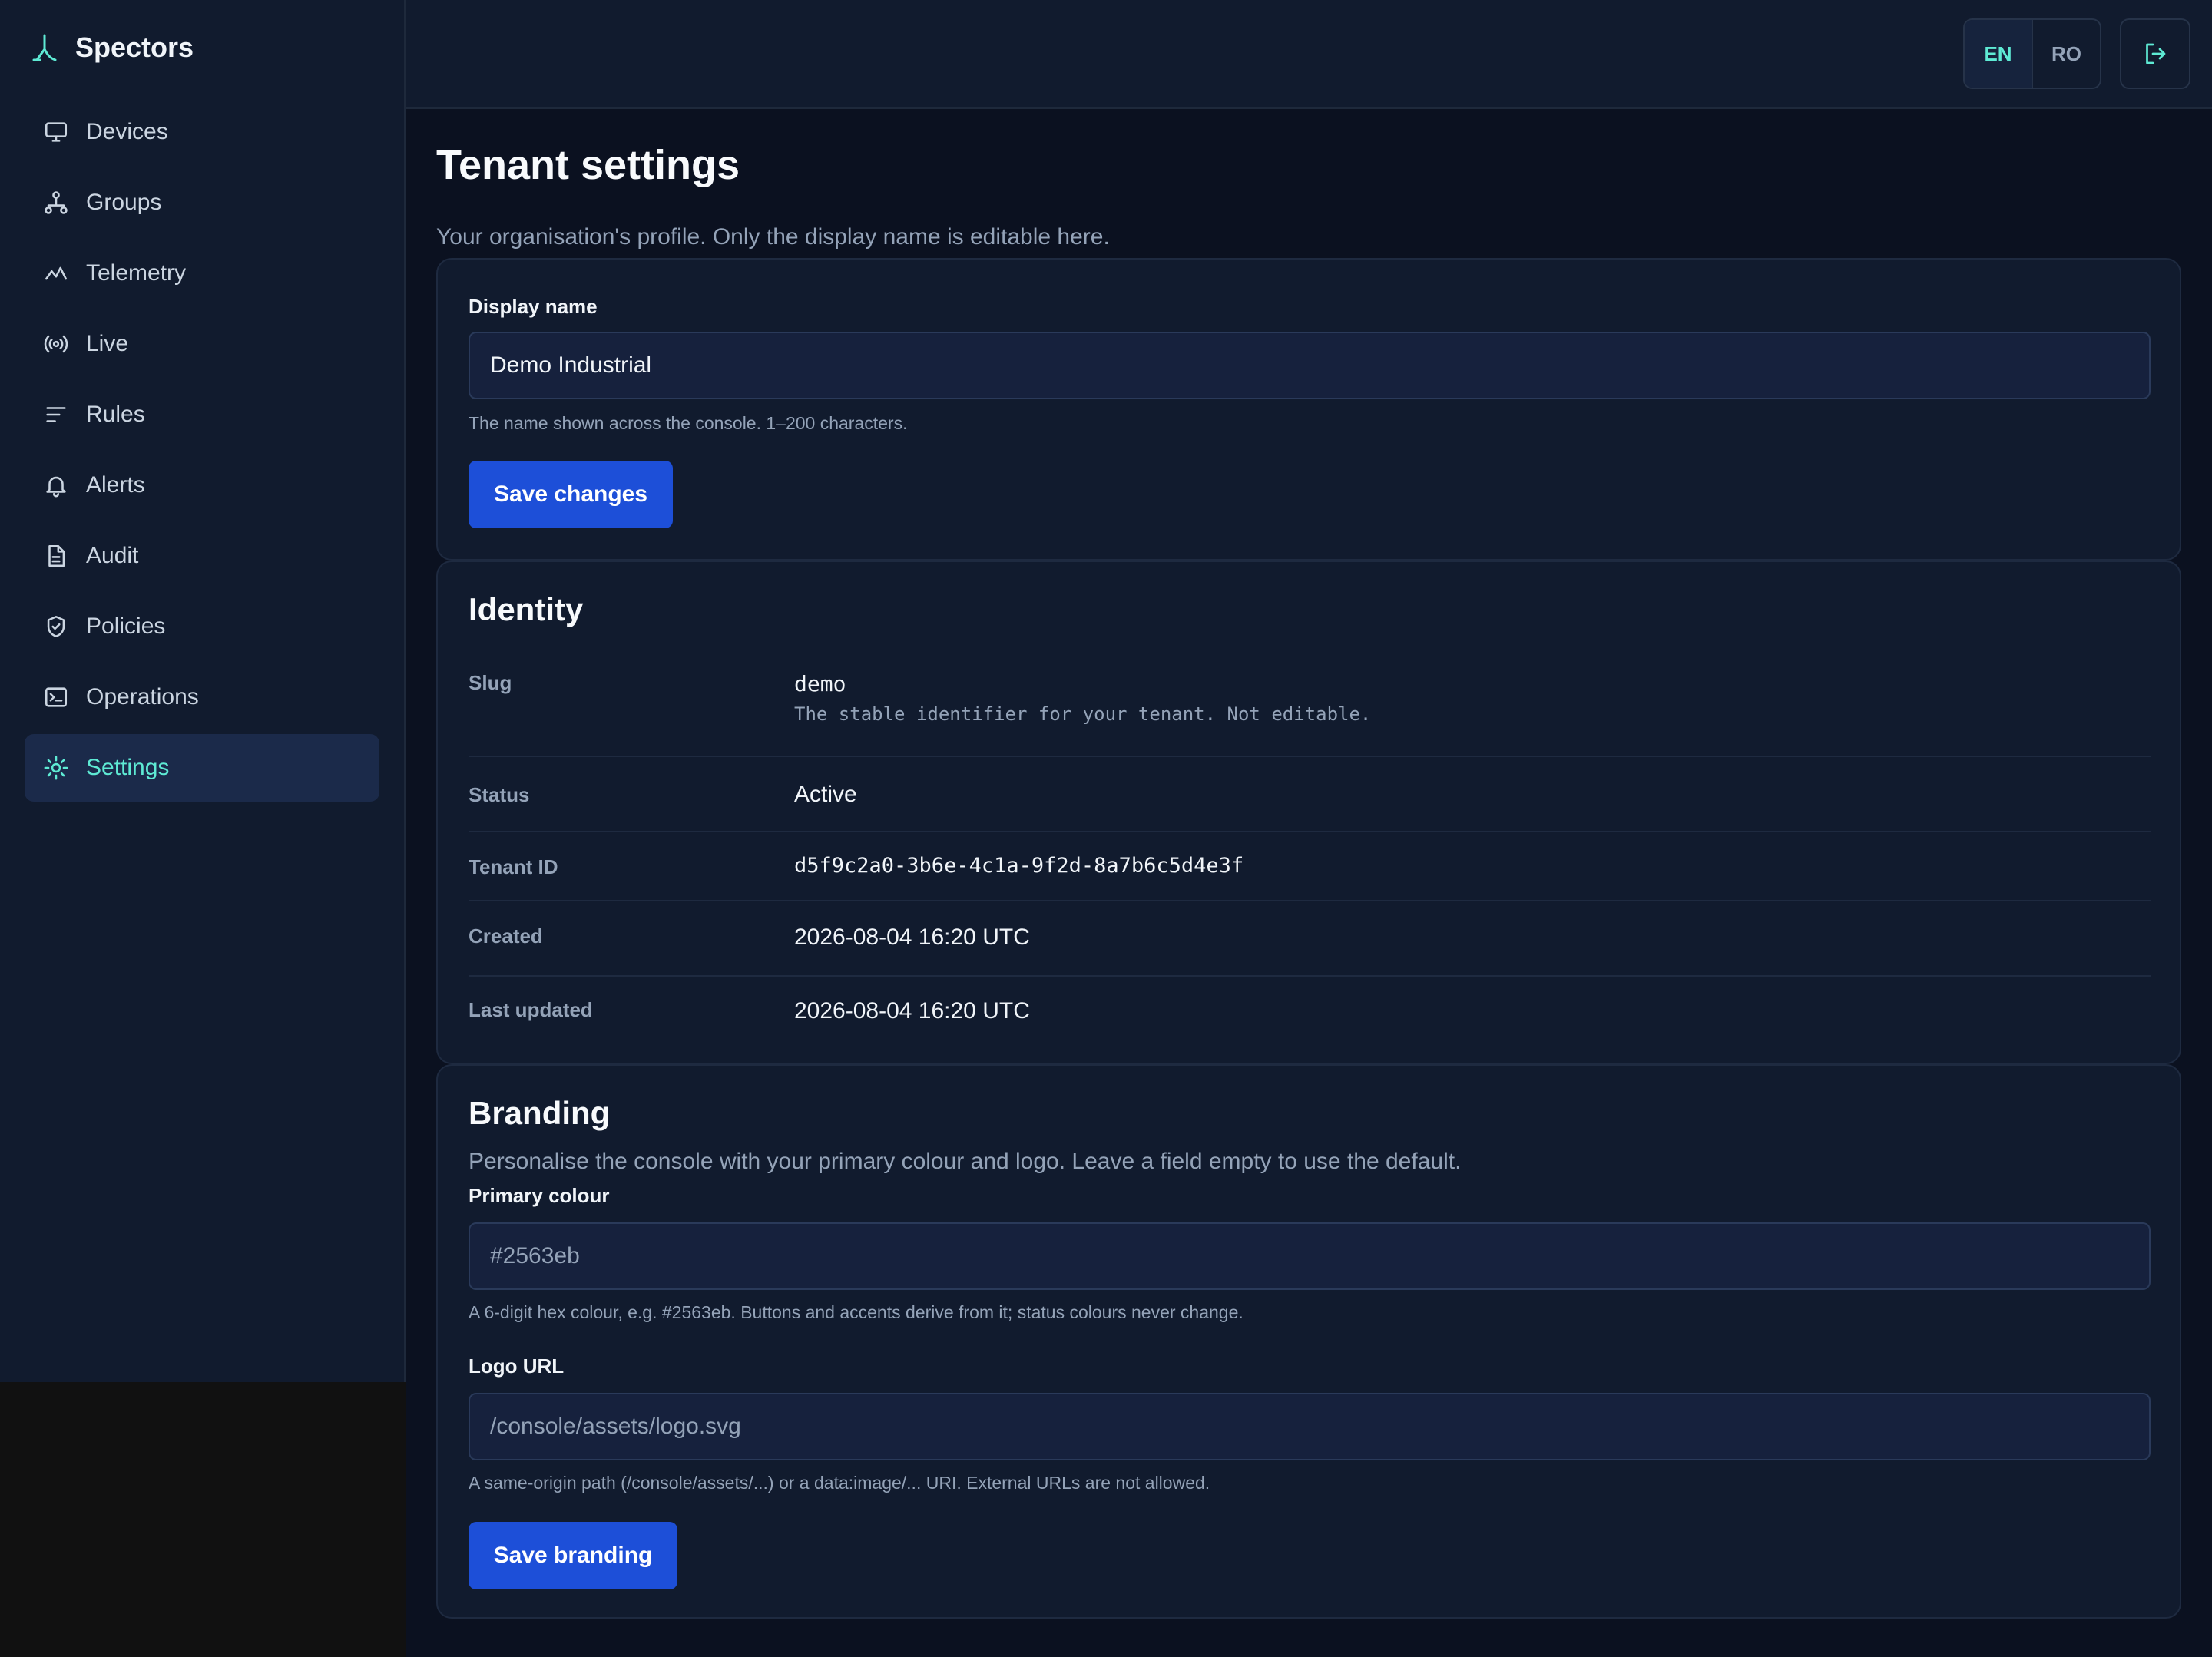 This screenshot has width=2212, height=1657. I want to click on sidebar-item-label: Telemetry, so click(136, 273).